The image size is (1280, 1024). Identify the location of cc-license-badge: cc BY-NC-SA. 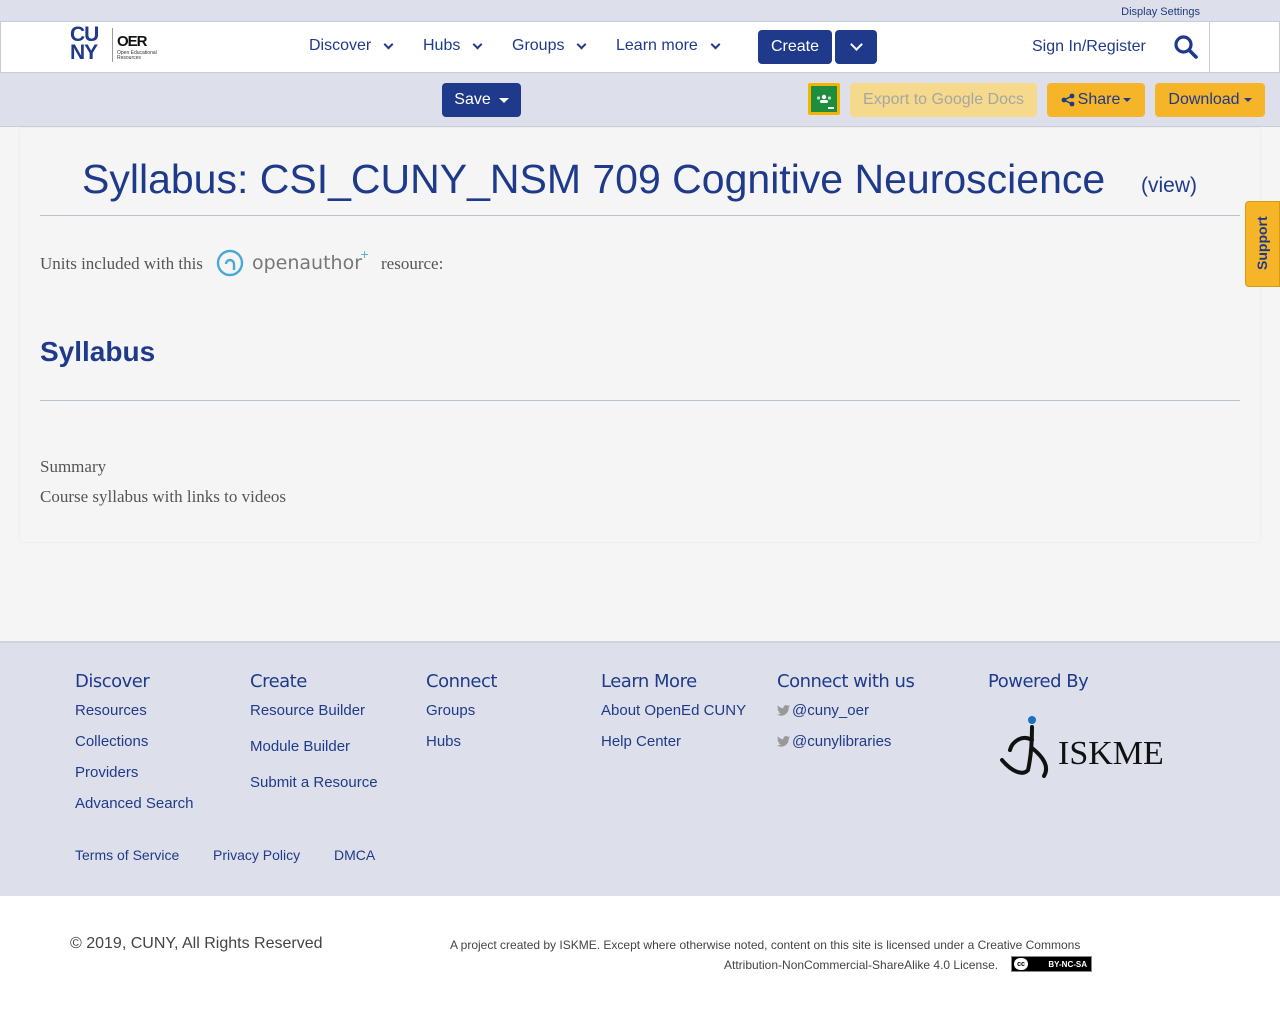
(1051, 964).